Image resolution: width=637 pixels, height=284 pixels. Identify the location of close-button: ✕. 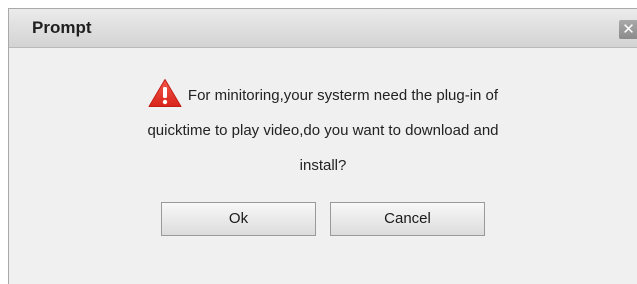
(628, 29).